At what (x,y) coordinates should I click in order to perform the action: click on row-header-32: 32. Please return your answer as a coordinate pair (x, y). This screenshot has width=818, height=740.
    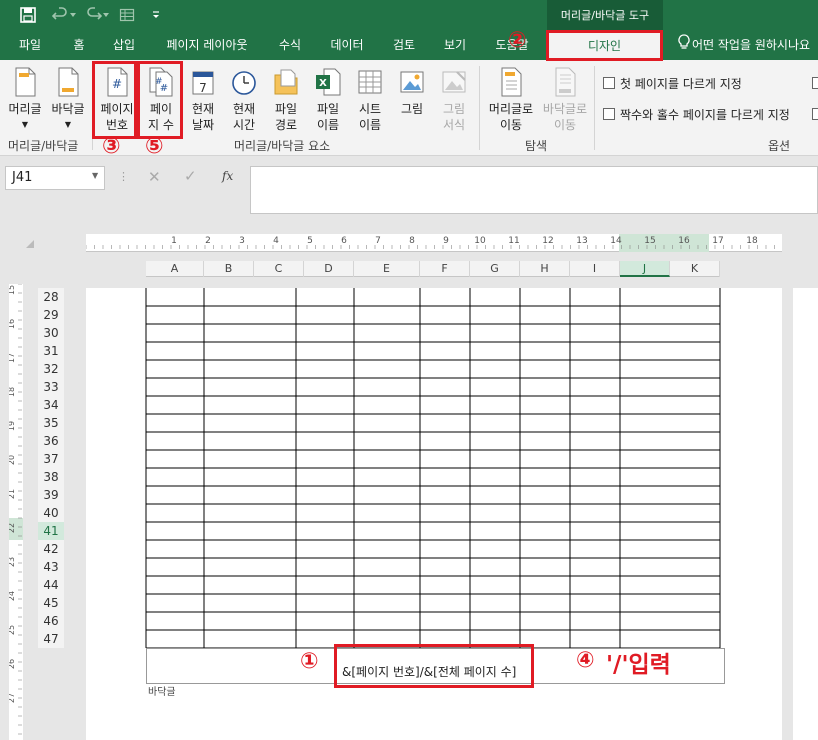
    Looking at the image, I should click on (51, 369).